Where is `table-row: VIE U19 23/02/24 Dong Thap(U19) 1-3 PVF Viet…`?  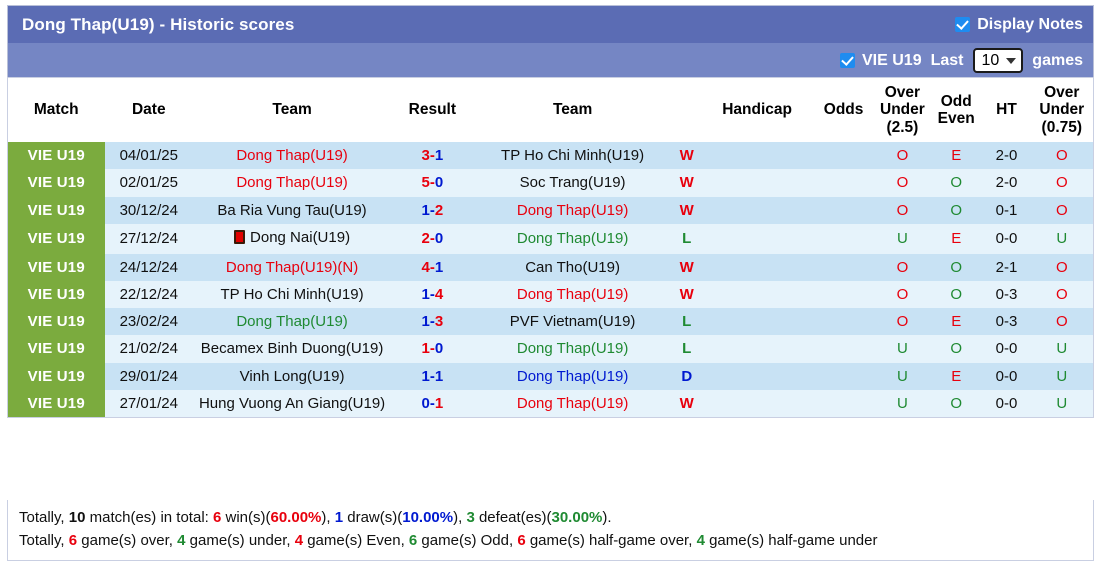
table-row: VIE U19 23/02/24 Dong Thap(U19) 1-3 PVF Viet… is located at coordinates (550, 322).